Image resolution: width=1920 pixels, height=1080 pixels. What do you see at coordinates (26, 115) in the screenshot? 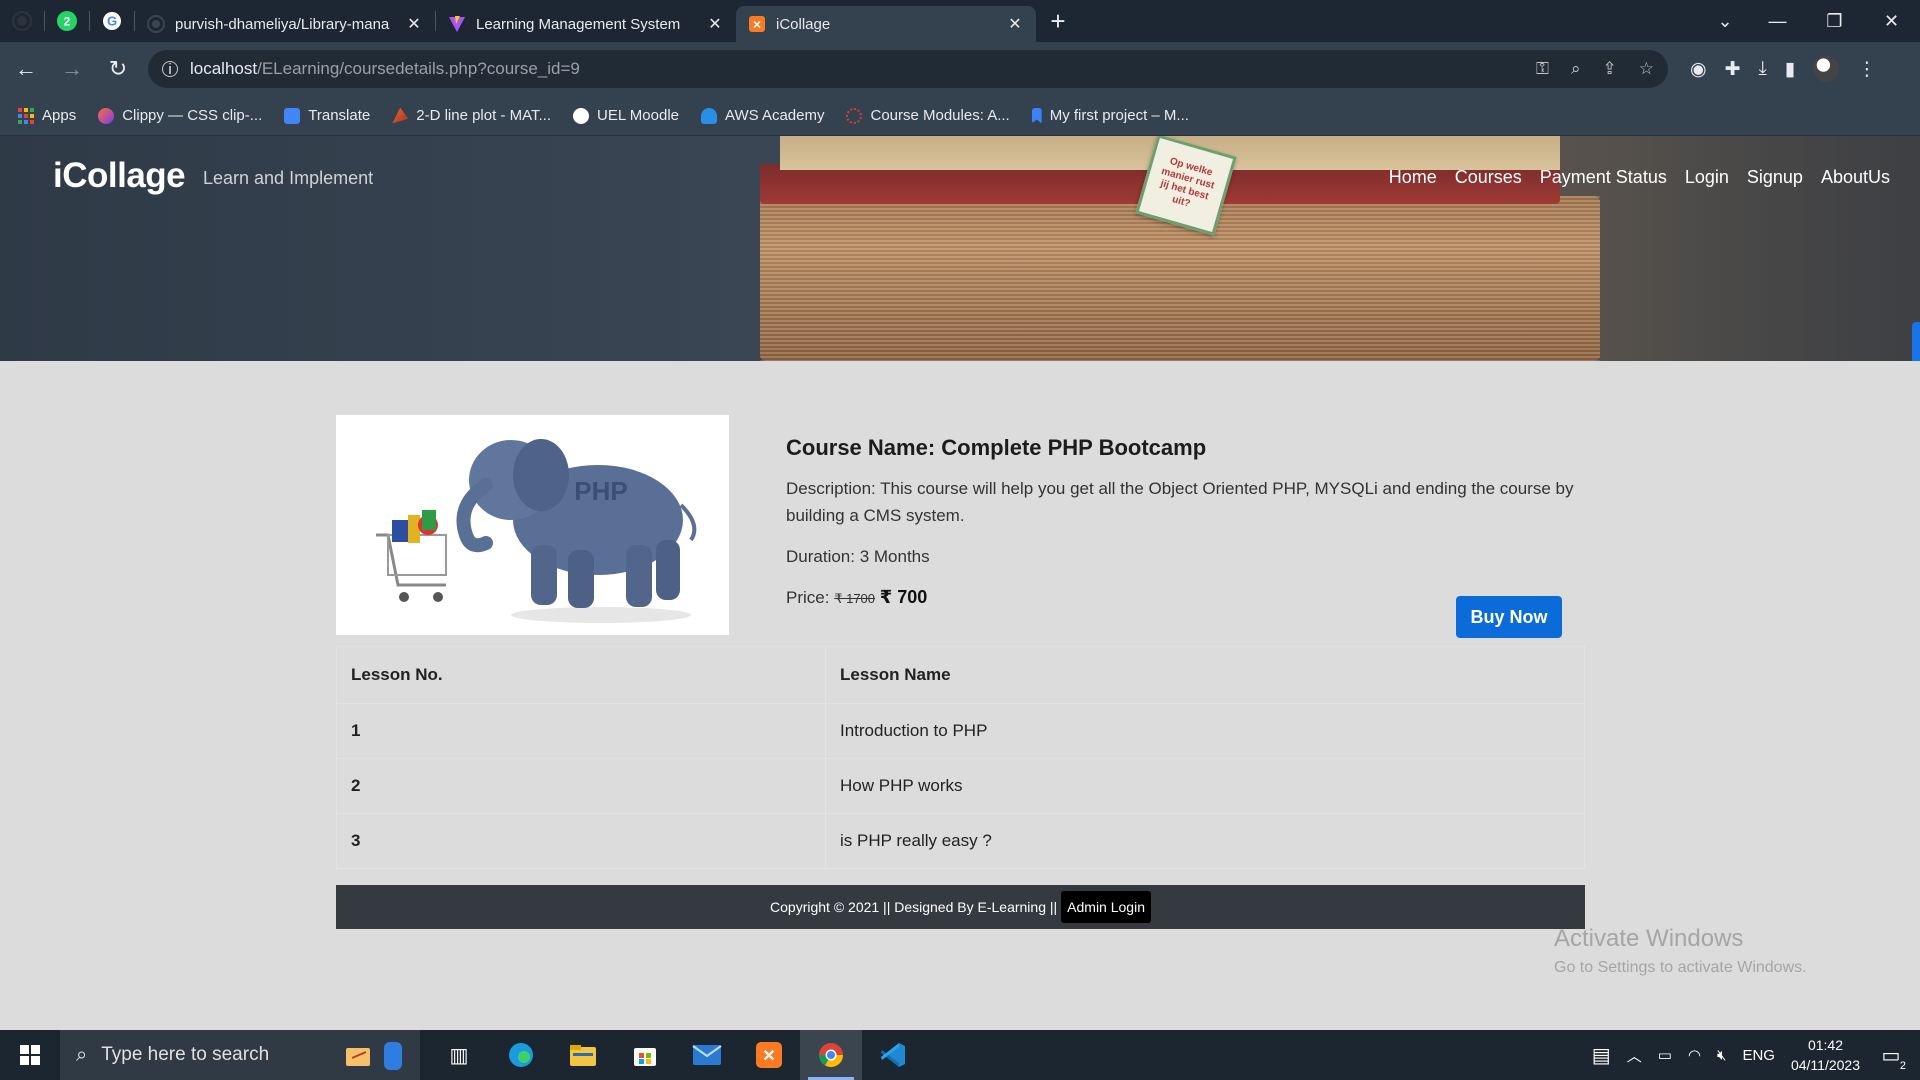
I see `apps-grid-icon` at bounding box center [26, 115].